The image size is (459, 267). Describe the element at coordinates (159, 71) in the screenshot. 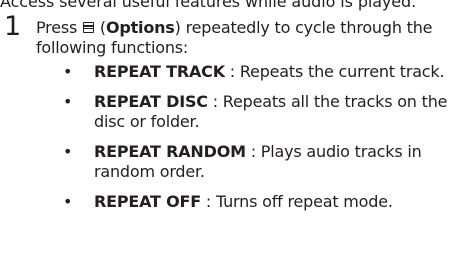

I see `function-term: REPEAT TRACK` at that location.